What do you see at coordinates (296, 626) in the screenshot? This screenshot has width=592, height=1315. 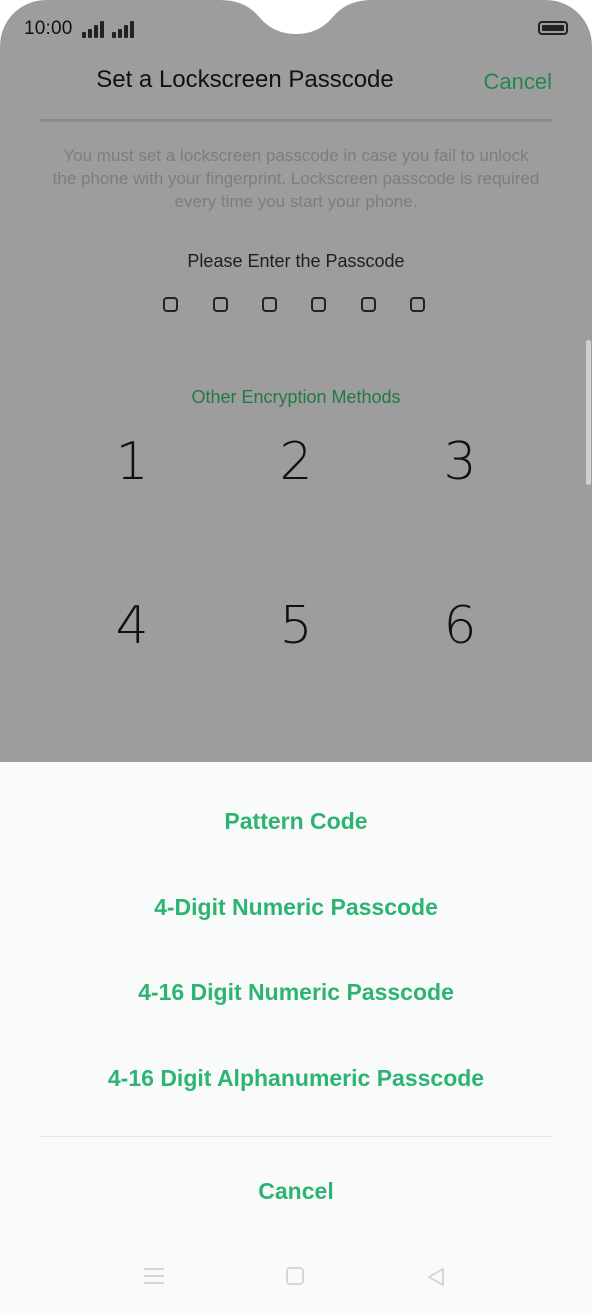 I see `keypad-key-5: 5` at bounding box center [296, 626].